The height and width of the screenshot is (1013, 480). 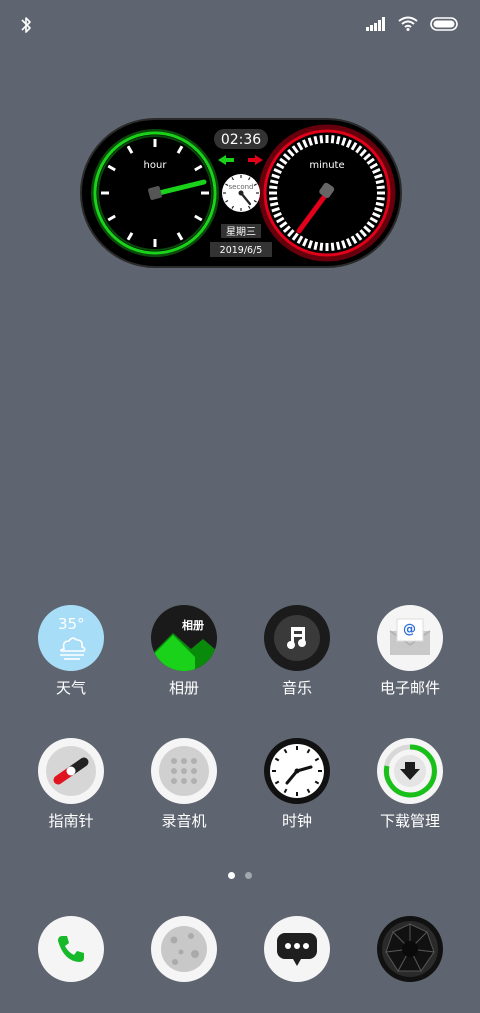 I want to click on app-clock: 时钟, so click(x=297, y=784).